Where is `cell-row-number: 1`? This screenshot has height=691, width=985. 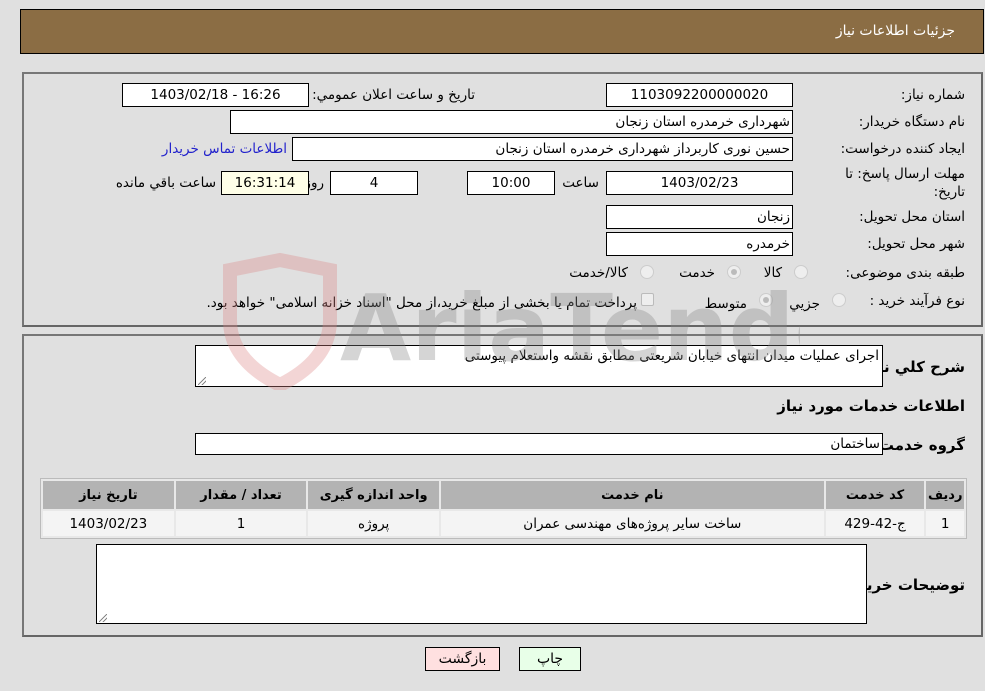 cell-row-number: 1 is located at coordinates (945, 523).